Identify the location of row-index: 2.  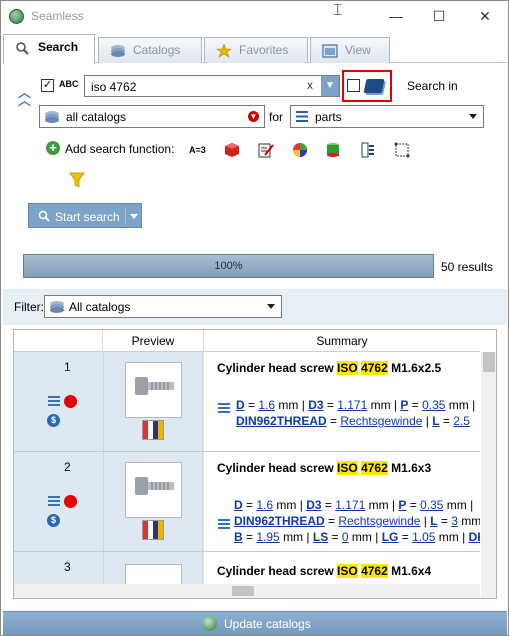
(67, 467).